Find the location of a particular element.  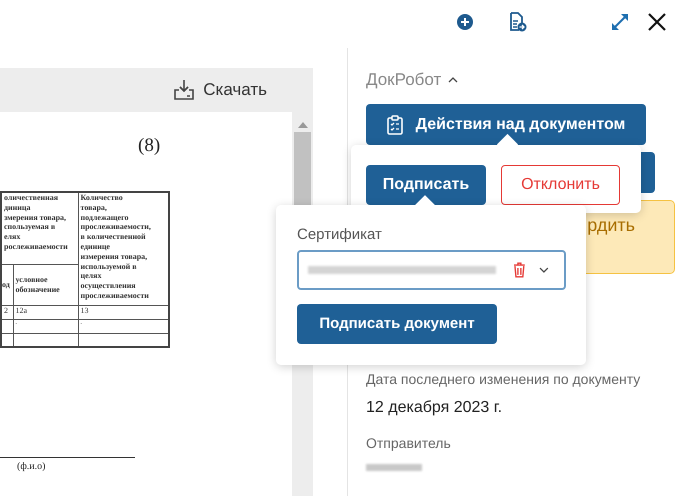

field-label: Отправитель is located at coordinates (408, 443).